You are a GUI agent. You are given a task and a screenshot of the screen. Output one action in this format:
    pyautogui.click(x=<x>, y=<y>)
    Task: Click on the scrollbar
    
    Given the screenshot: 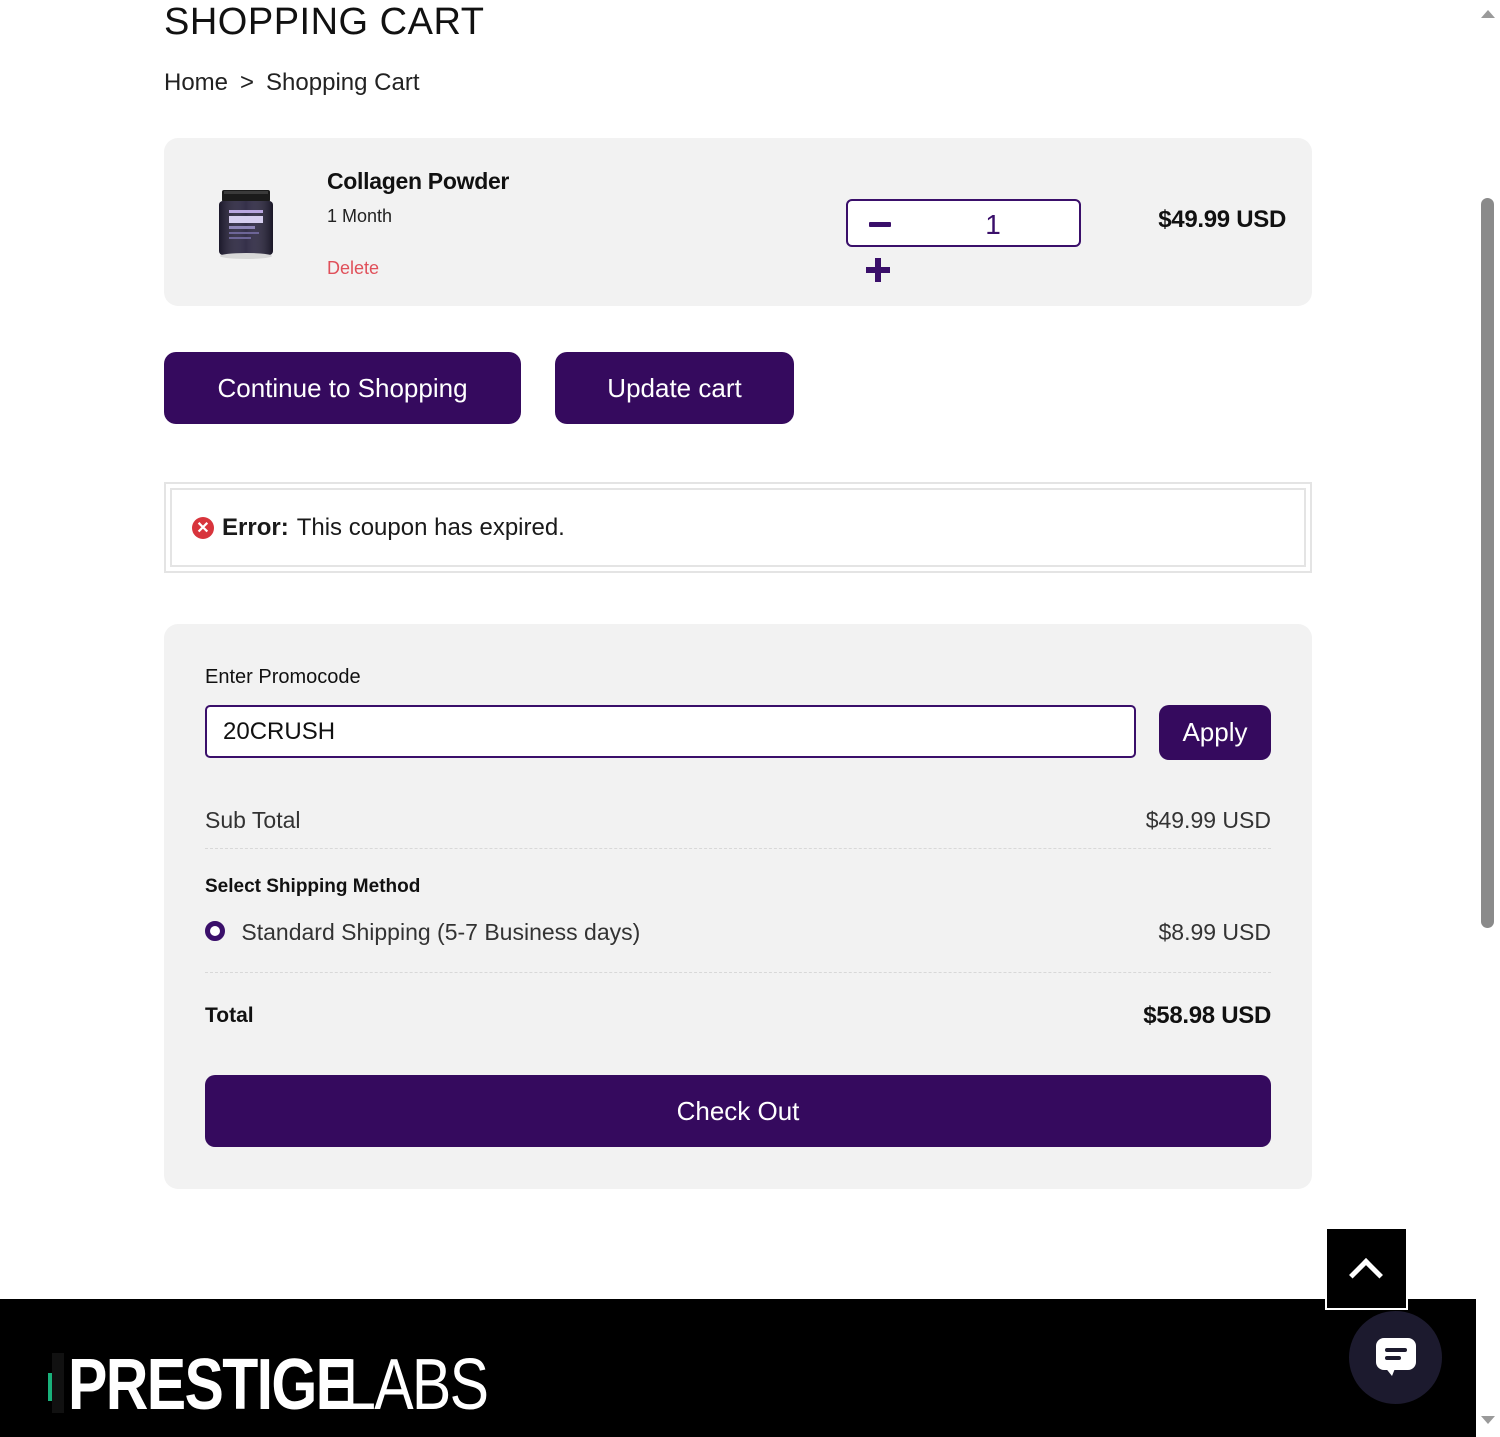 What is the action you would take?
    pyautogui.click(x=1488, y=718)
    